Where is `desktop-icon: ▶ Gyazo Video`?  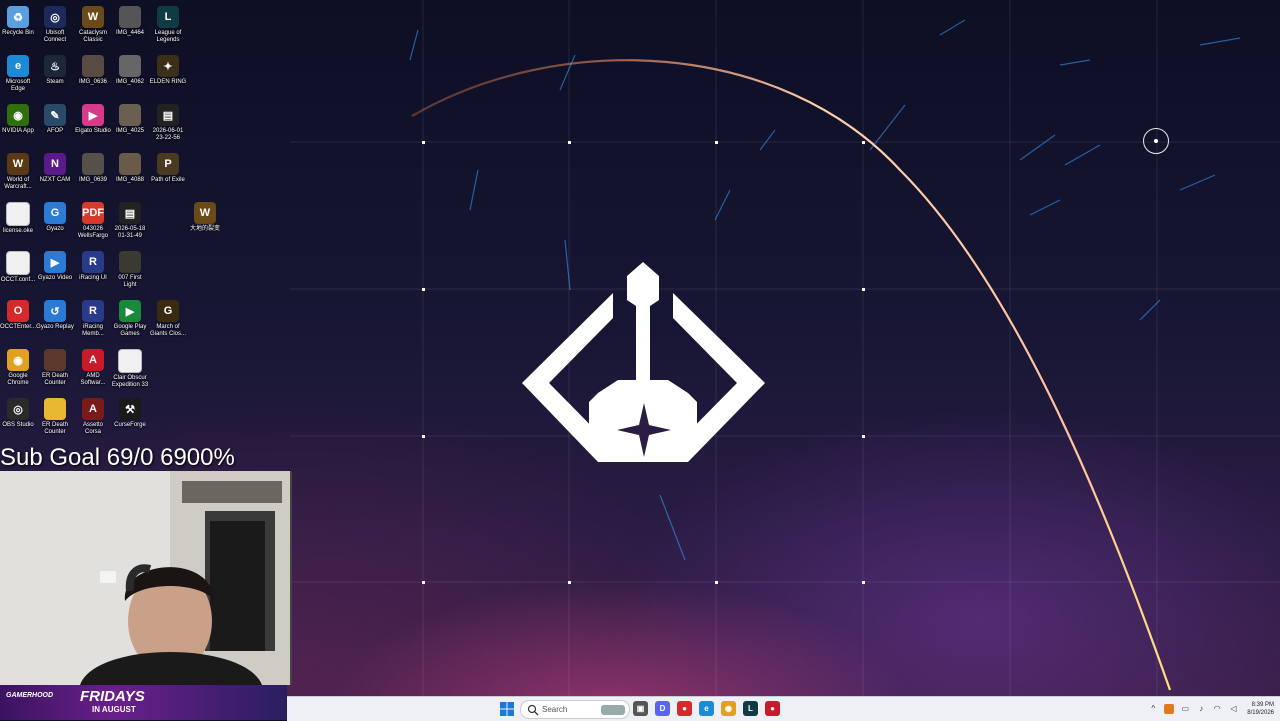
desktop-icon: ▶ Gyazo Video is located at coordinates (55, 266).